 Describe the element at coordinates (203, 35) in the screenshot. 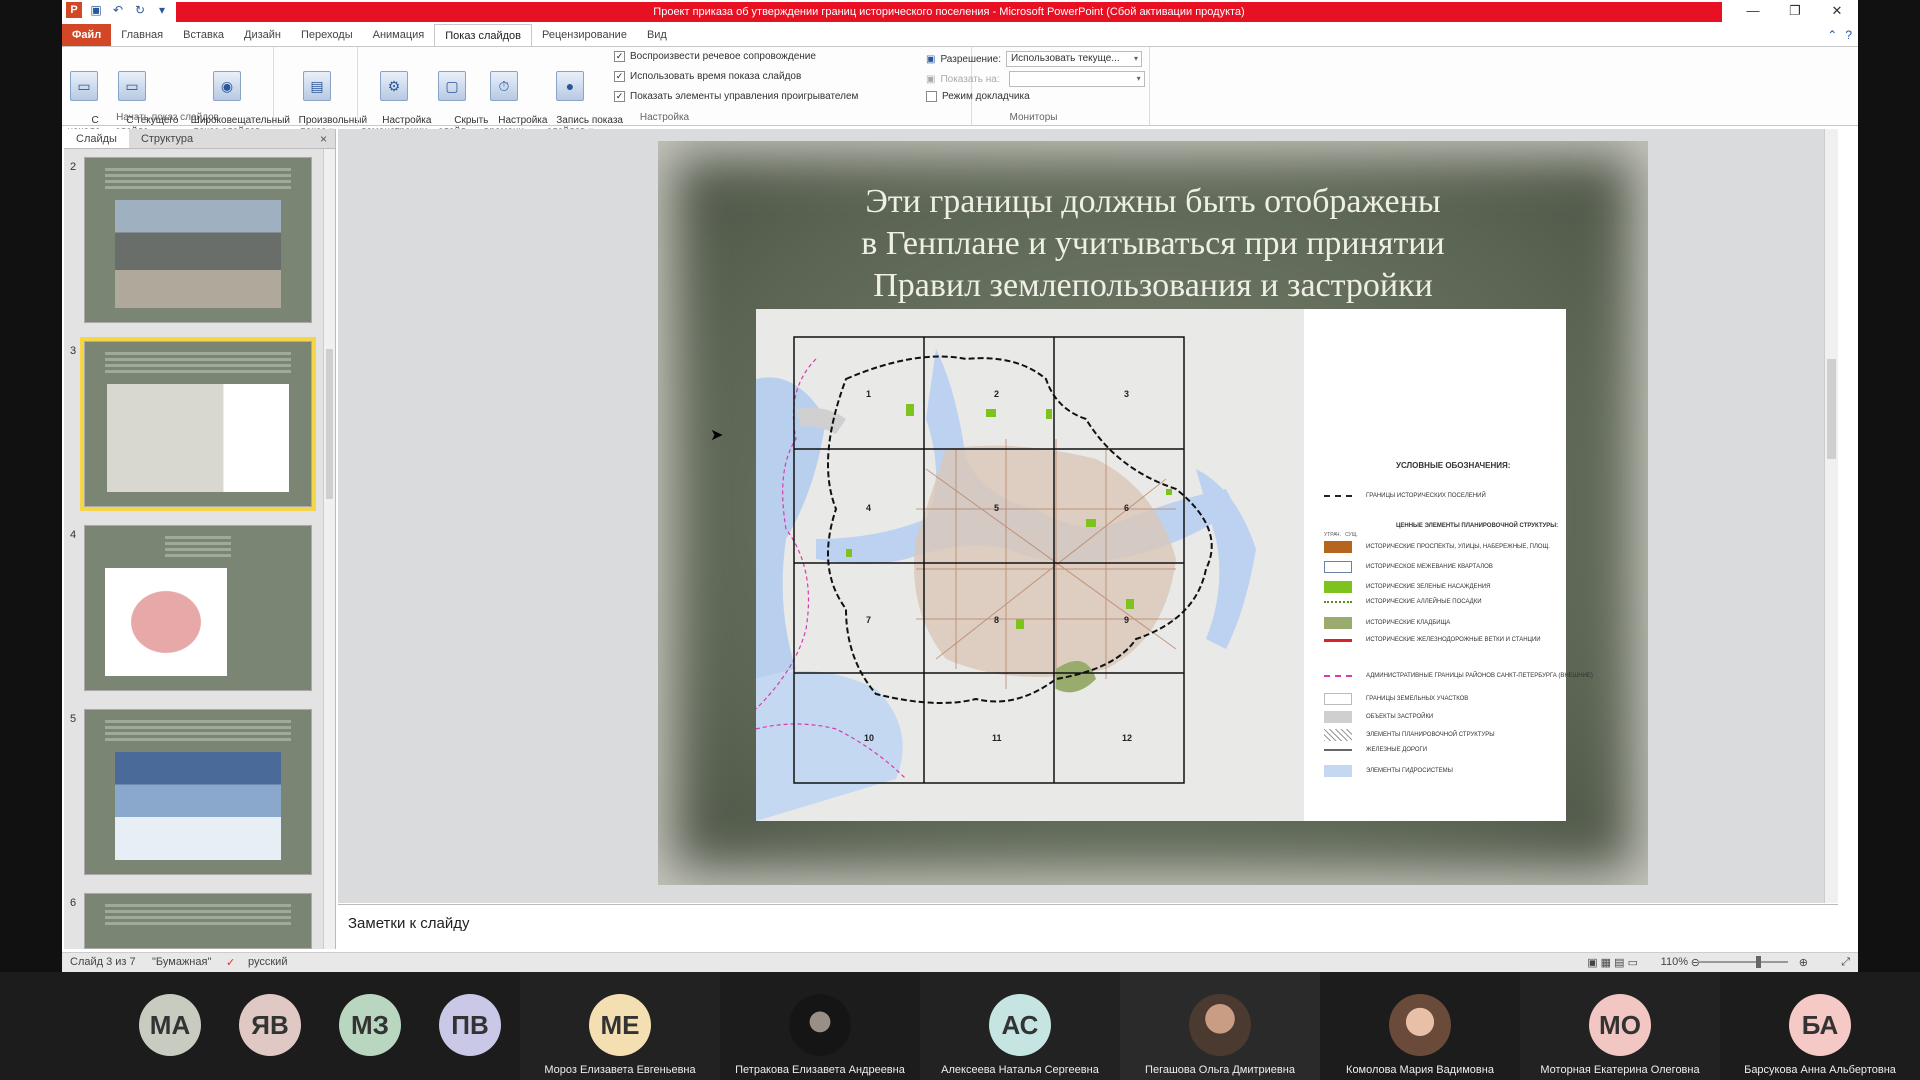

I see `tab-insert: Вставка` at that location.